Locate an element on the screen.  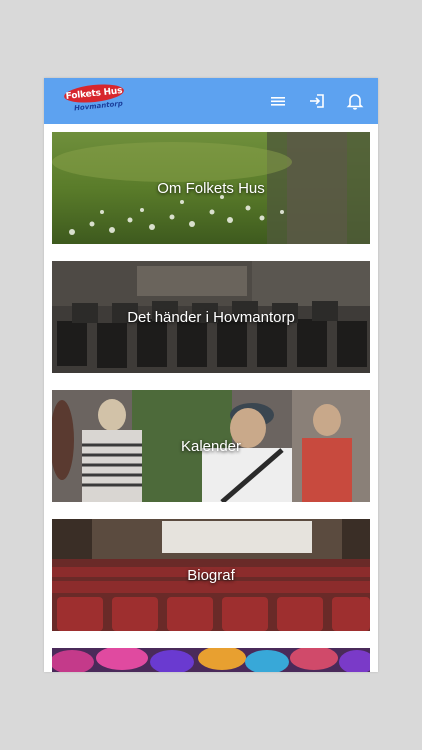
colorful-image is located at coordinates (211, 660).